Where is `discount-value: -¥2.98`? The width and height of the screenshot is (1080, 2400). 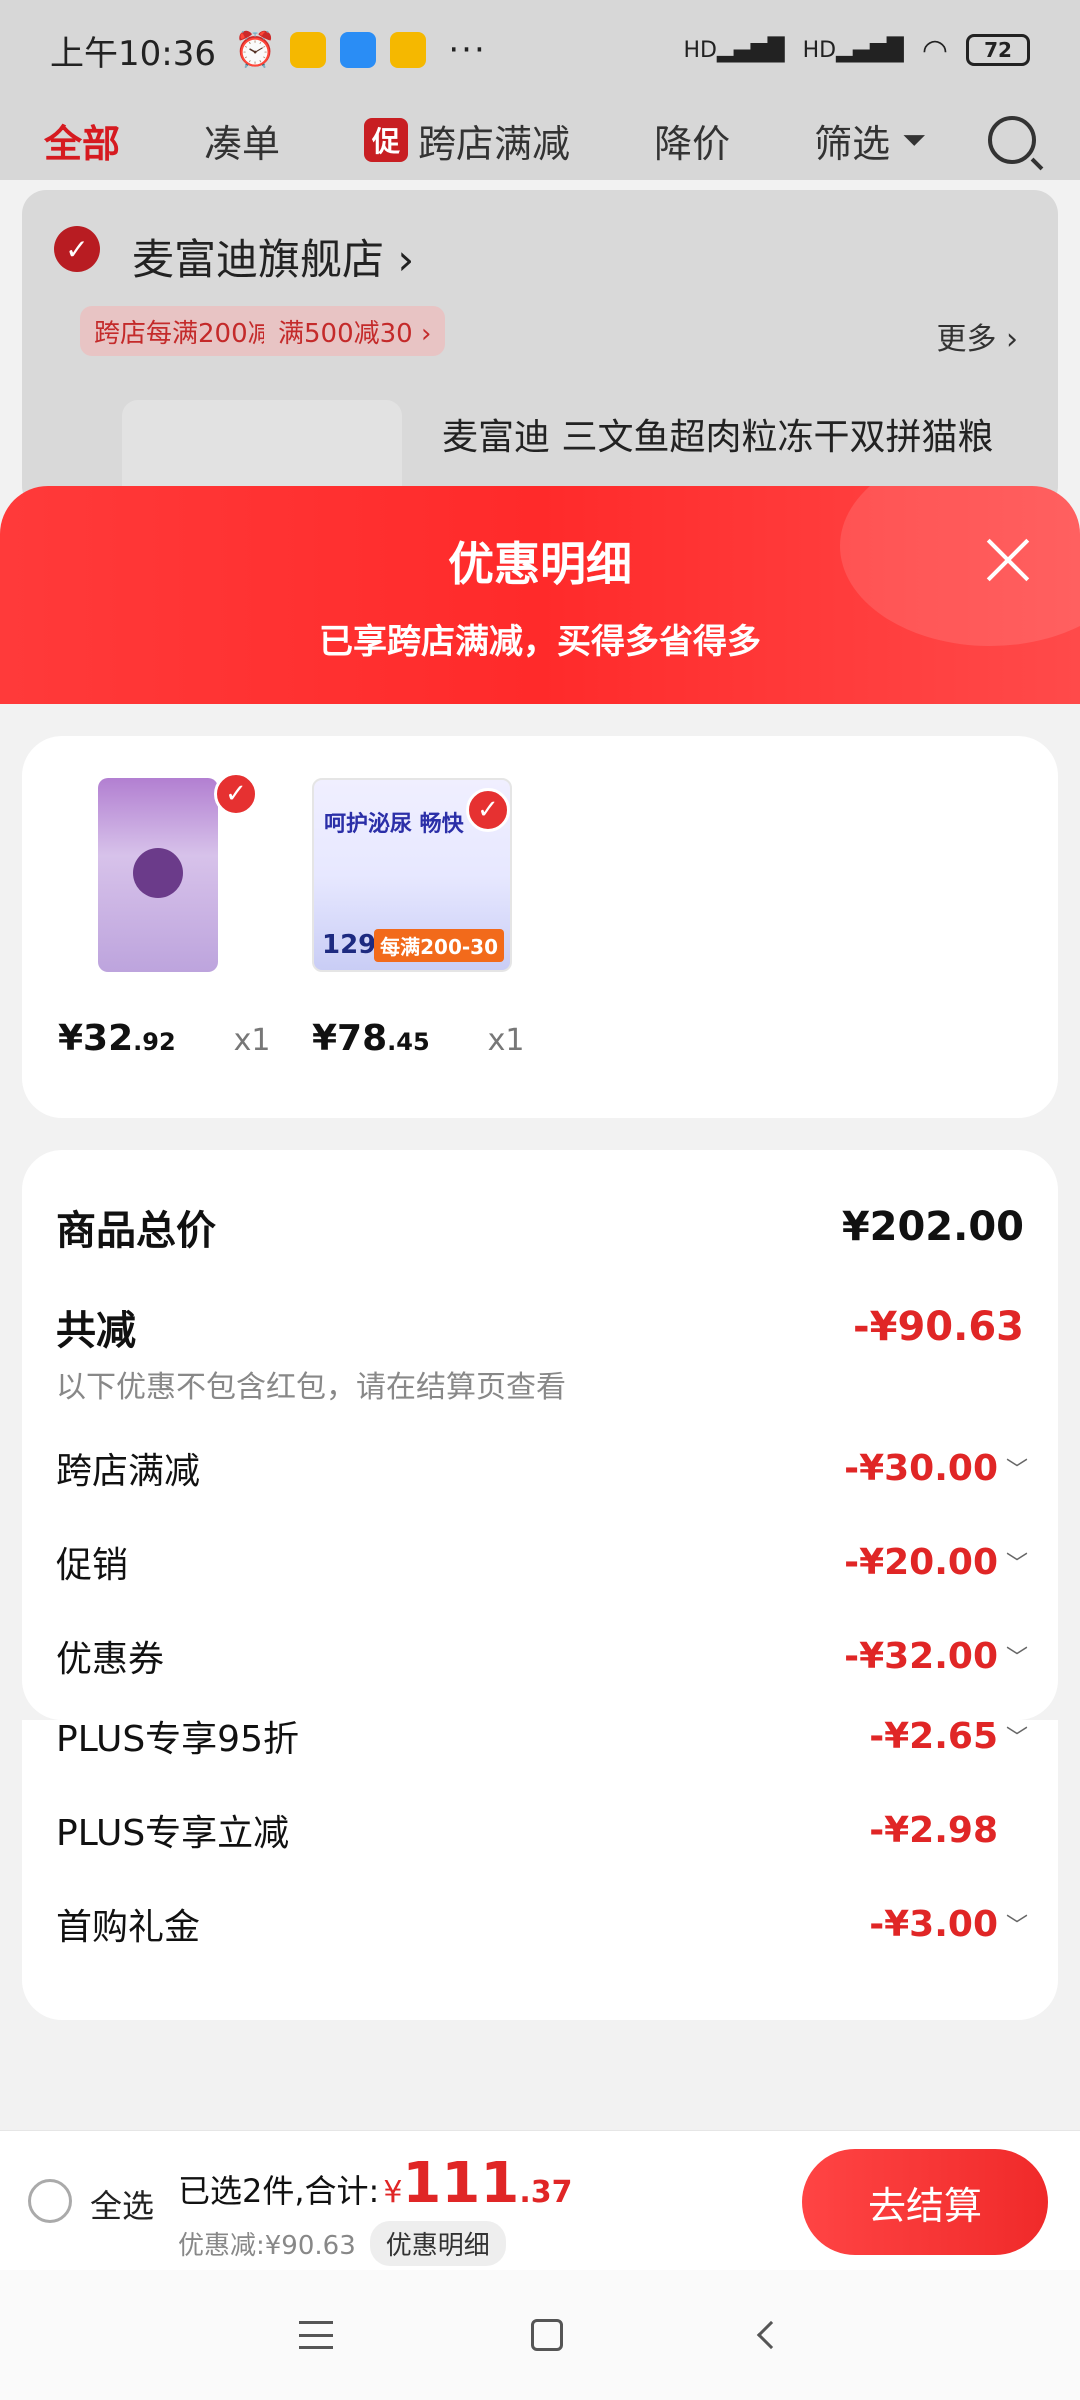 discount-value: -¥2.98 is located at coordinates (933, 1830).